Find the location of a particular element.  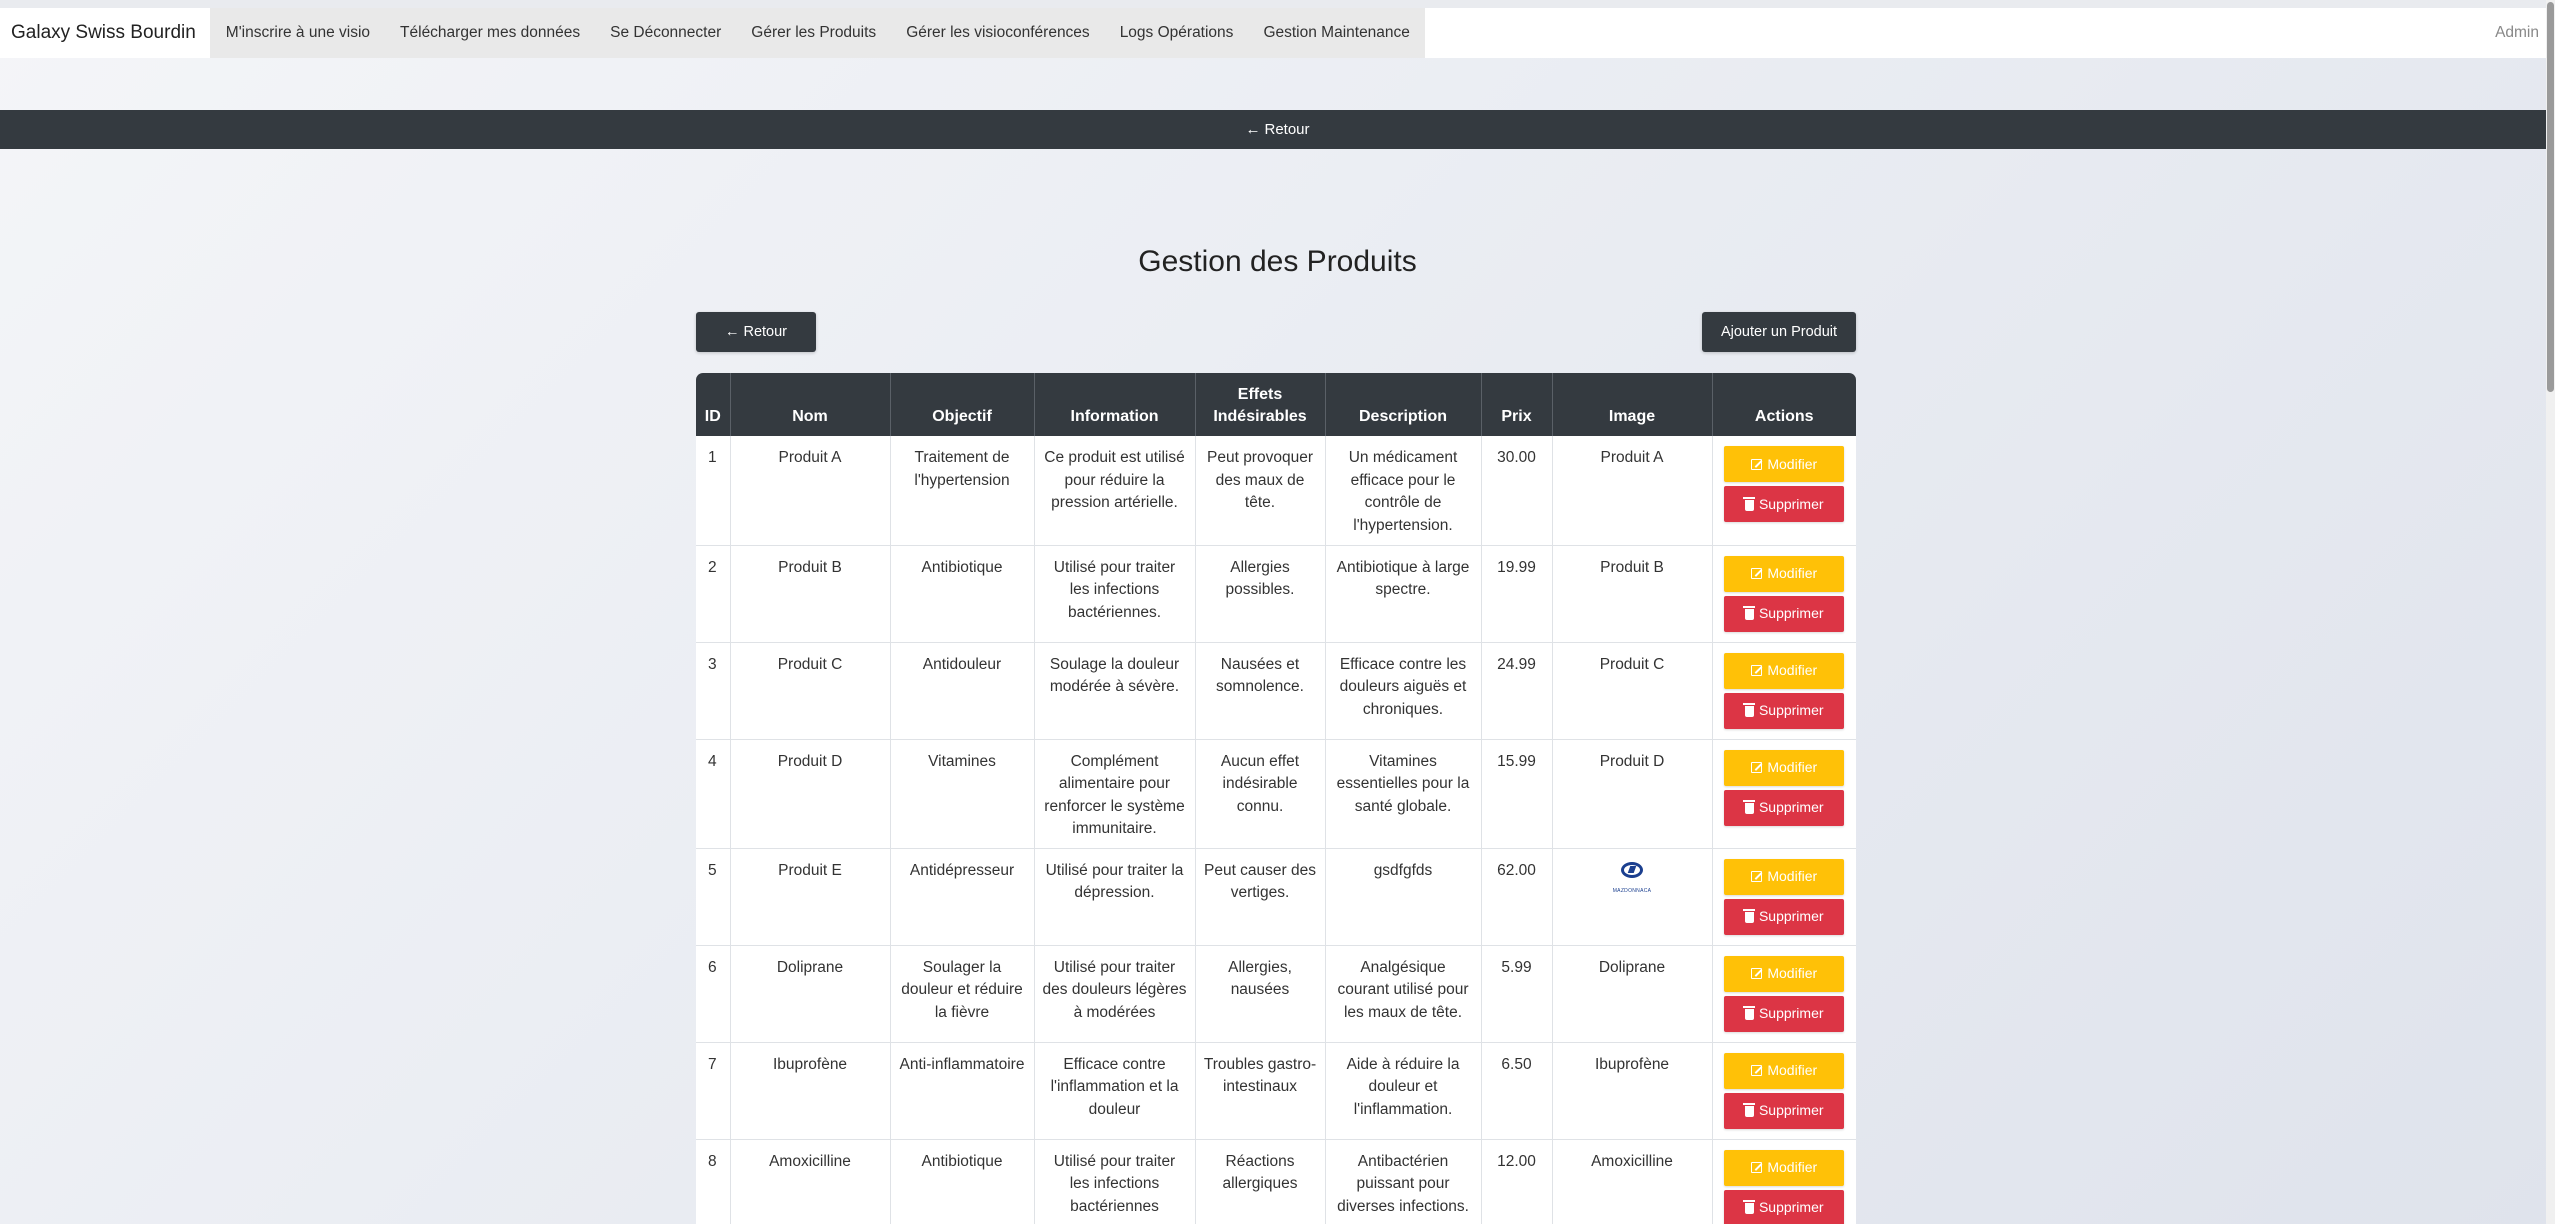

cell-image: Amoxicilline is located at coordinates (1632, 1181).